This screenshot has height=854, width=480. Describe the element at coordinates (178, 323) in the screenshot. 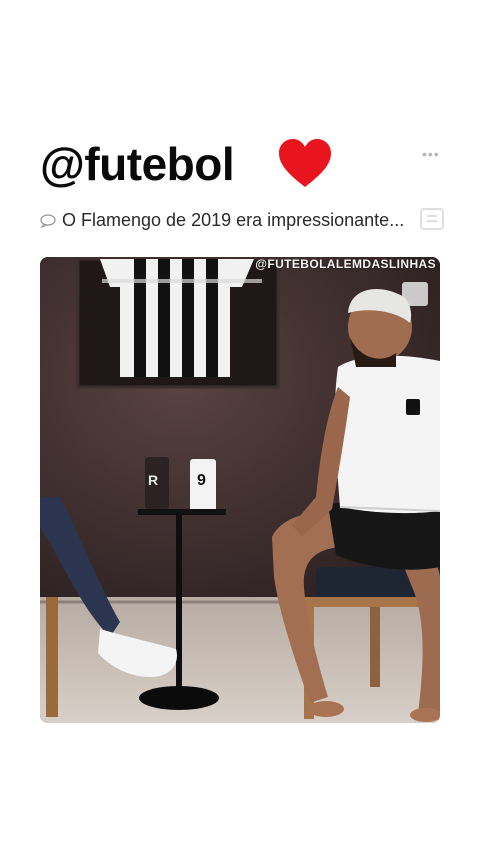

I see `framed-jersey` at that location.